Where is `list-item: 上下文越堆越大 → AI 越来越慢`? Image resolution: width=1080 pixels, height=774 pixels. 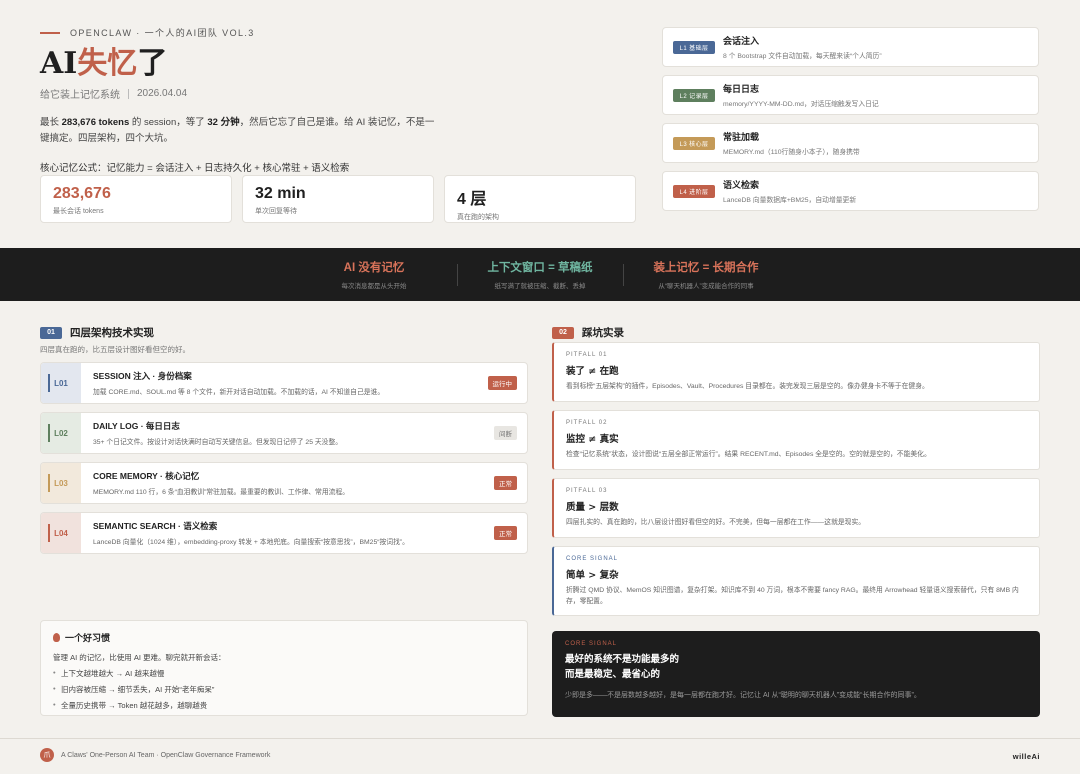
list-item: 上下文越堆越大 → AI 越来越慢 is located at coordinates (284, 673).